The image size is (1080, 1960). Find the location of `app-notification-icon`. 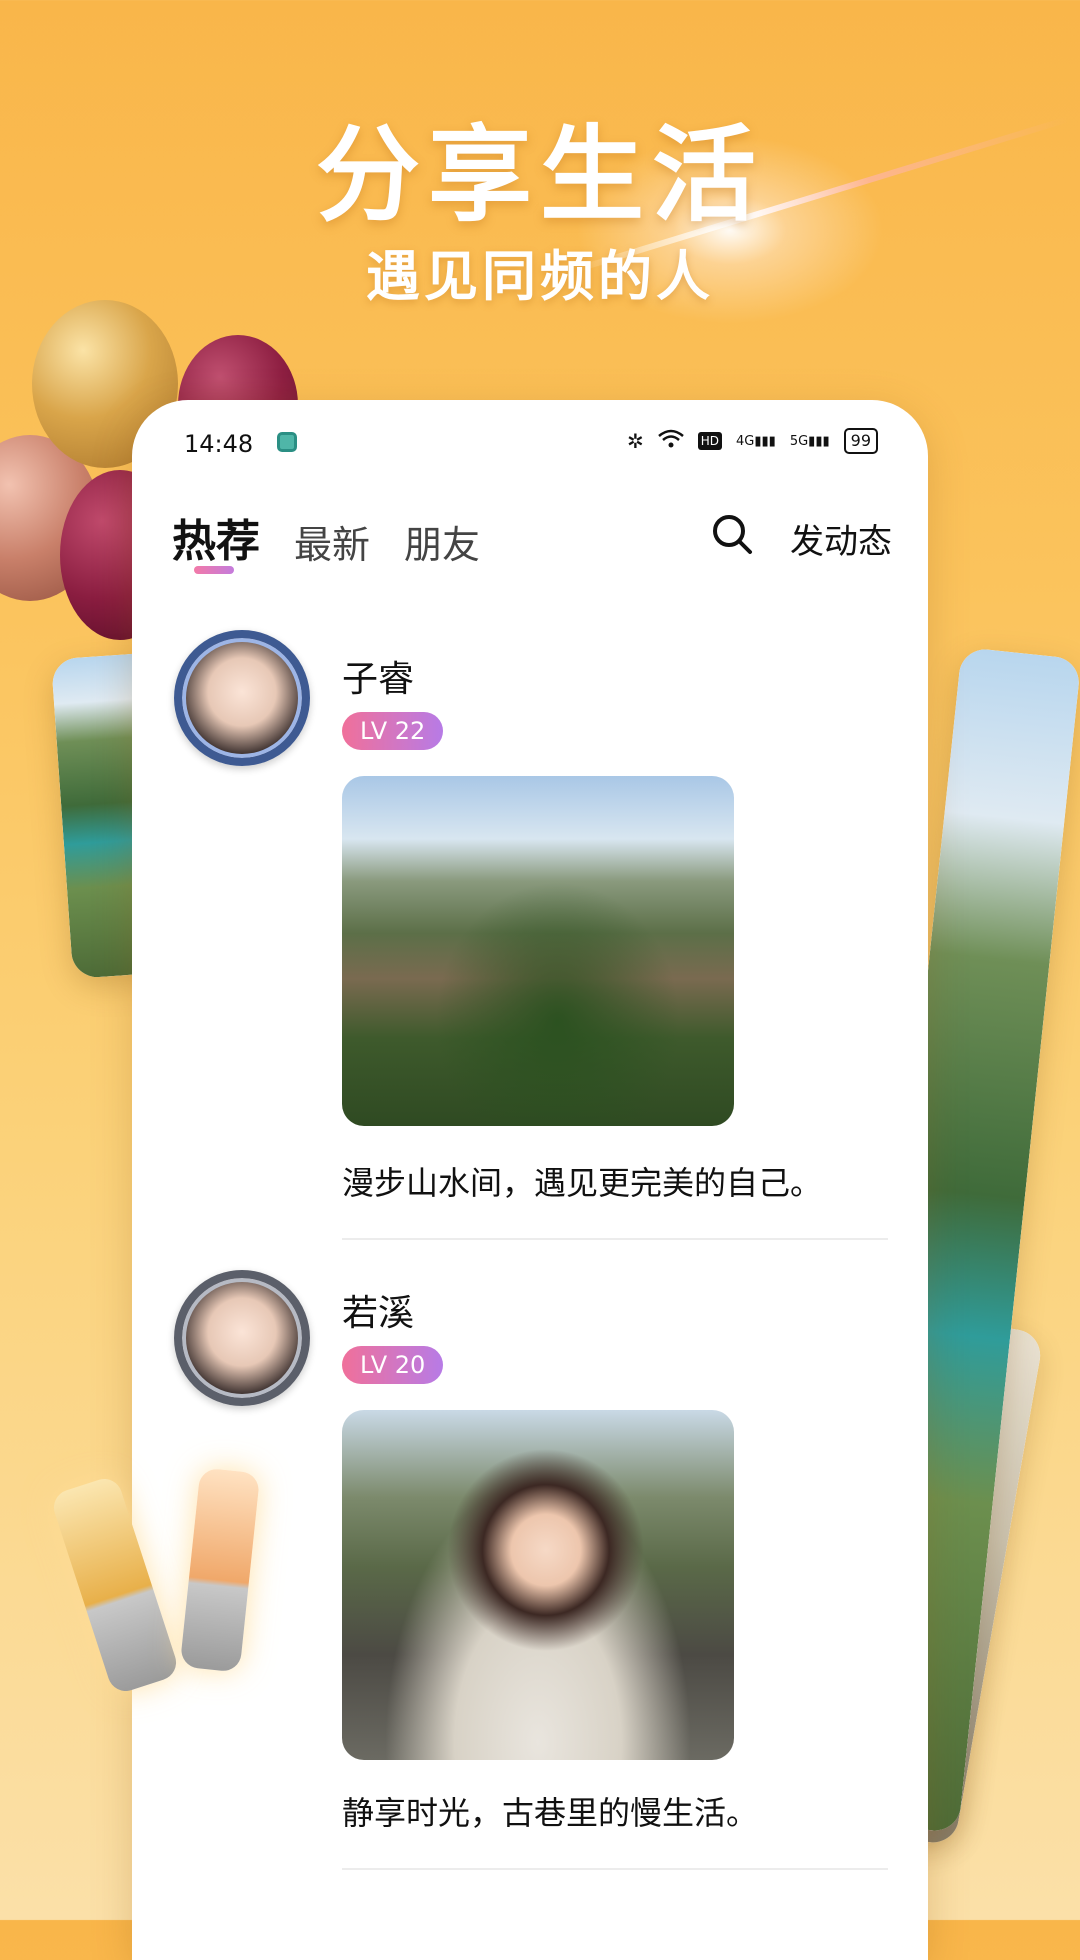

app-notification-icon is located at coordinates (287, 442).